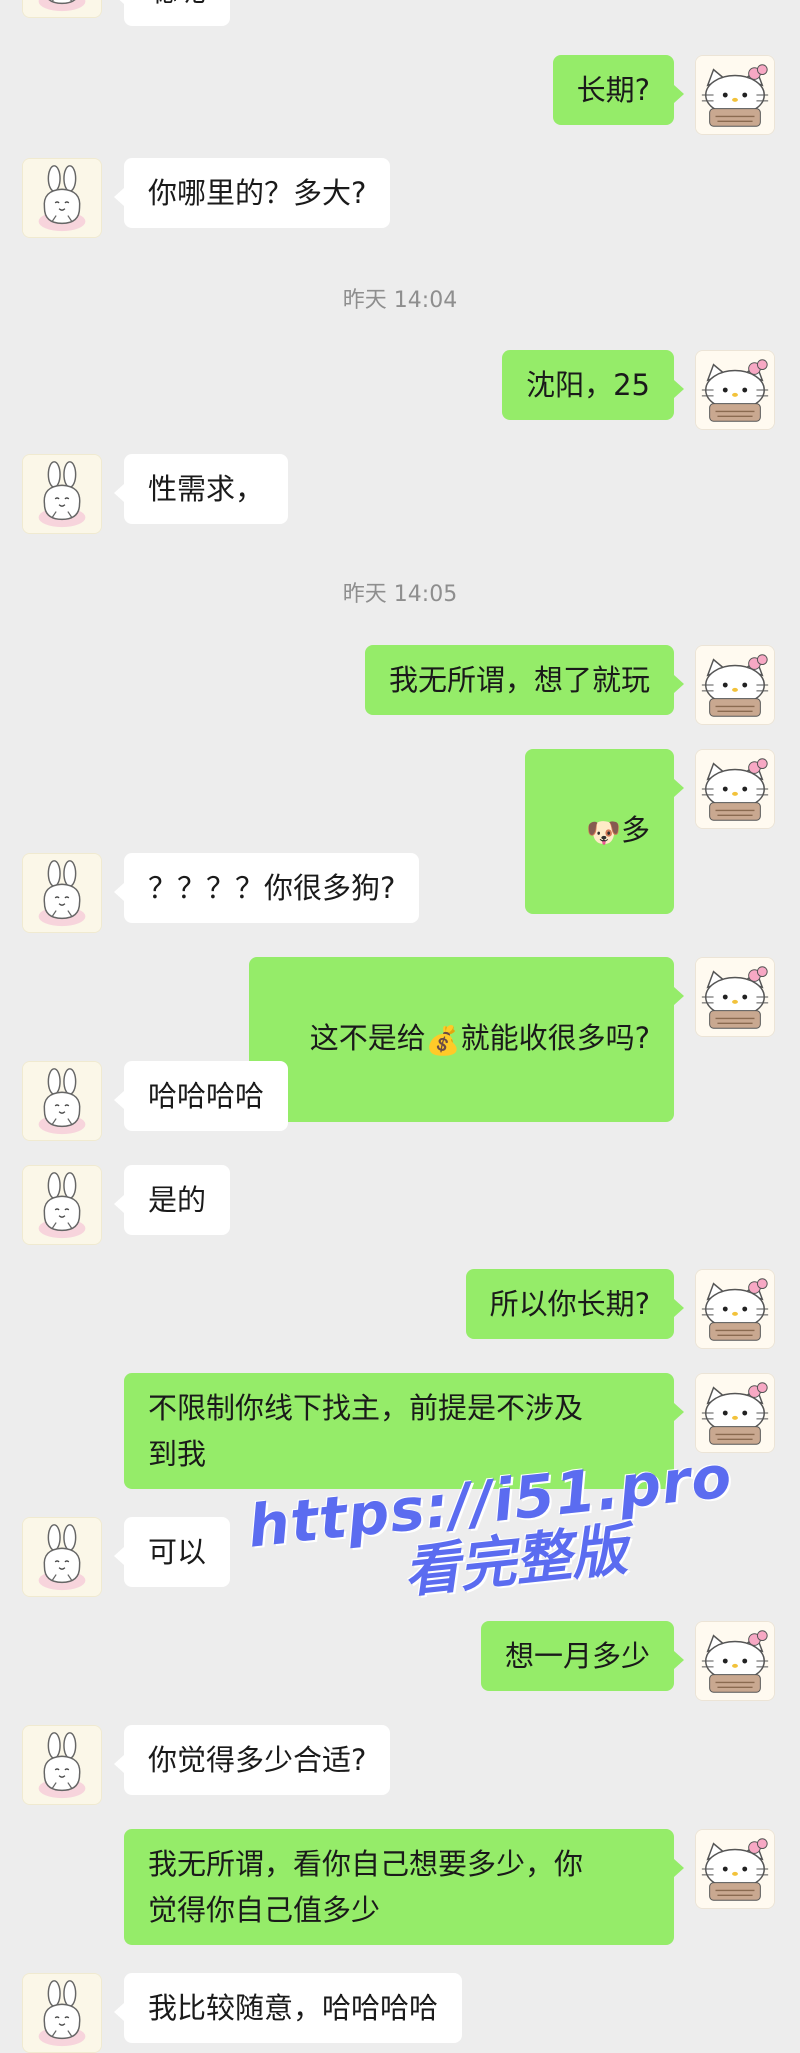 This screenshot has height=2053, width=800. What do you see at coordinates (288, 2008) in the screenshot?
I see `incoming-message: 我比较随意，哈哈哈哈` at bounding box center [288, 2008].